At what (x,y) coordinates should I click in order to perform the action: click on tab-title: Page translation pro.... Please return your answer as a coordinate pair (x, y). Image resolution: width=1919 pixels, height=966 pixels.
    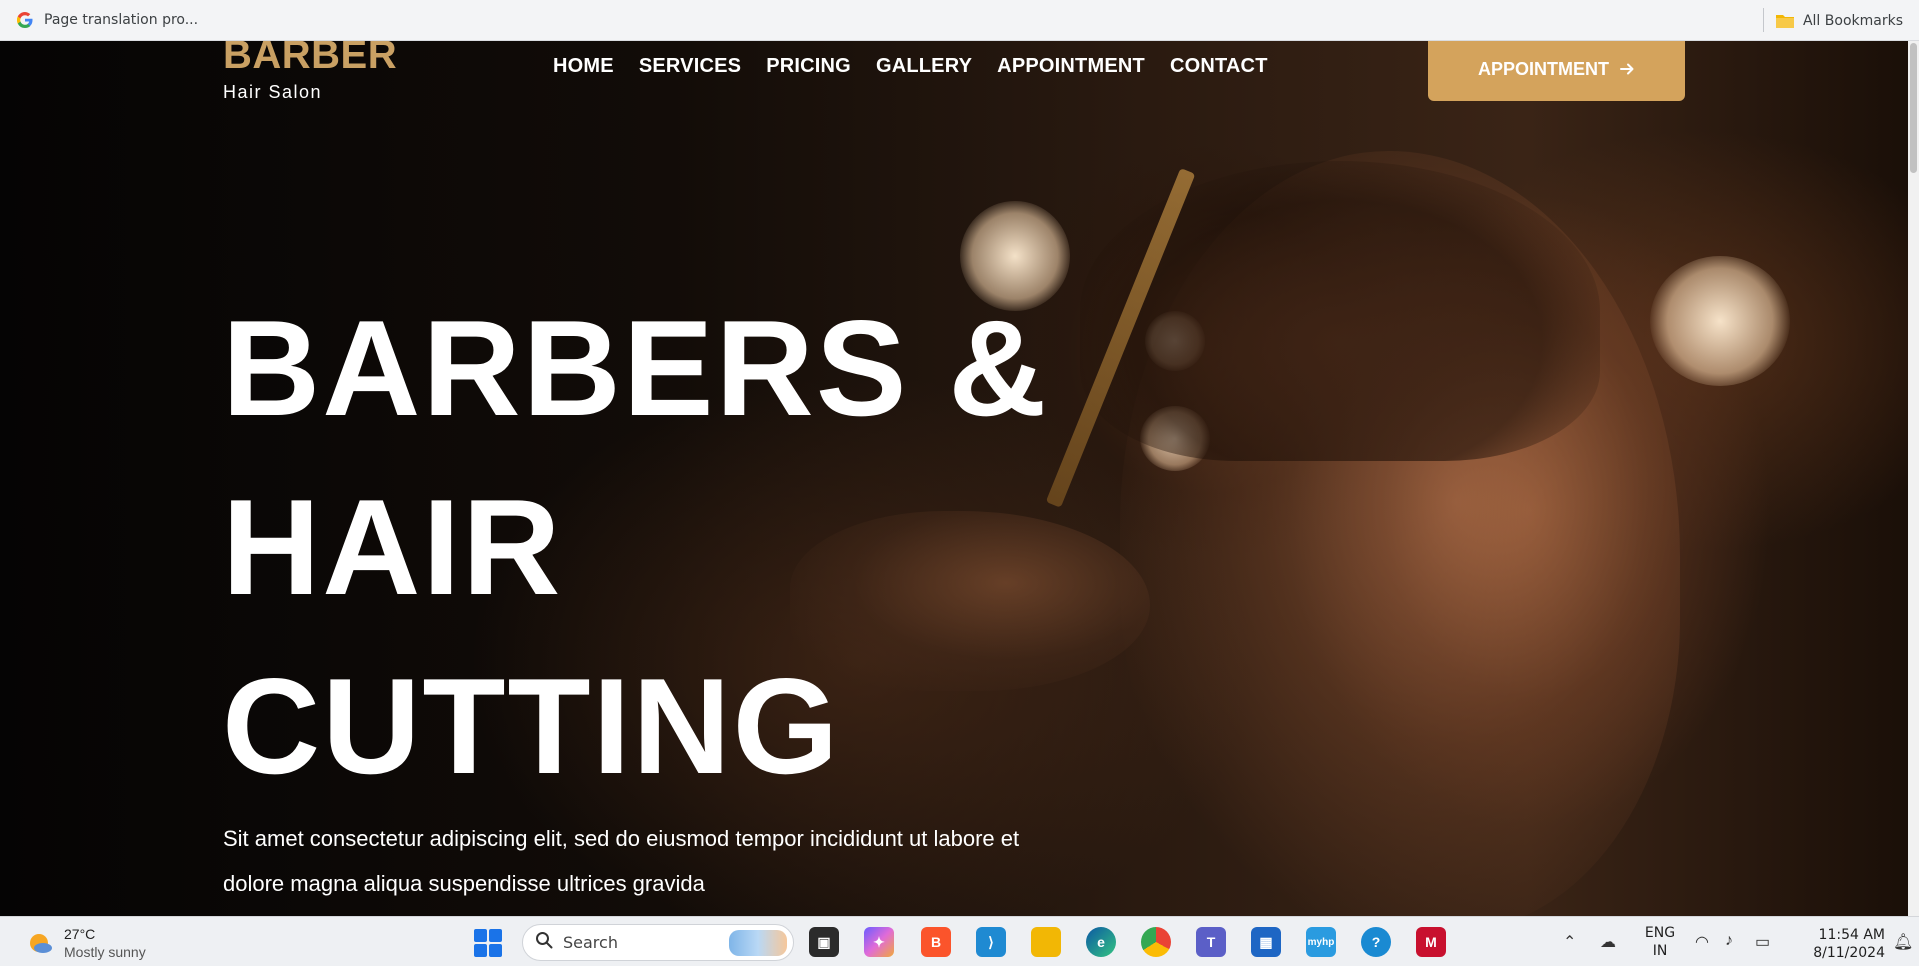
    Looking at the image, I should click on (121, 20).